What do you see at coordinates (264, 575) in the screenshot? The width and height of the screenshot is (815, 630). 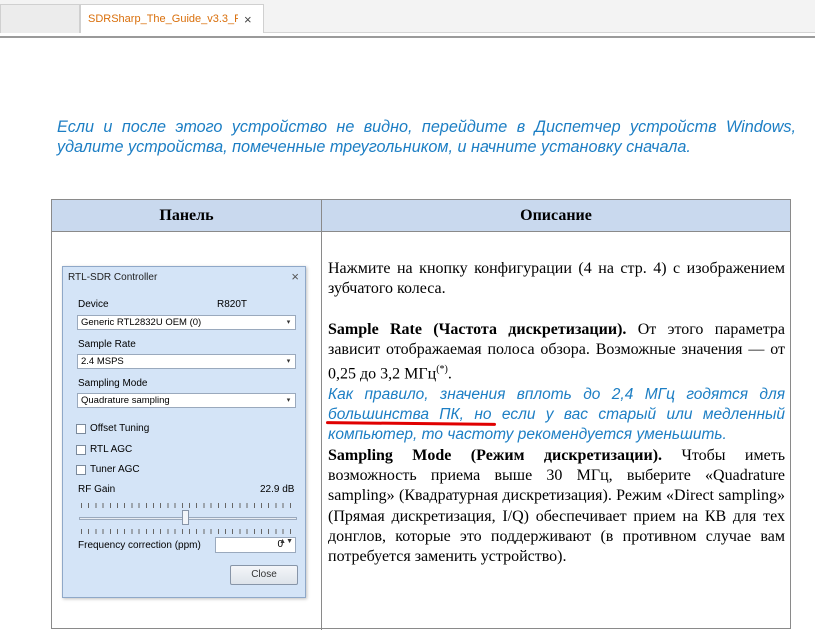 I see `close-button: Close` at bounding box center [264, 575].